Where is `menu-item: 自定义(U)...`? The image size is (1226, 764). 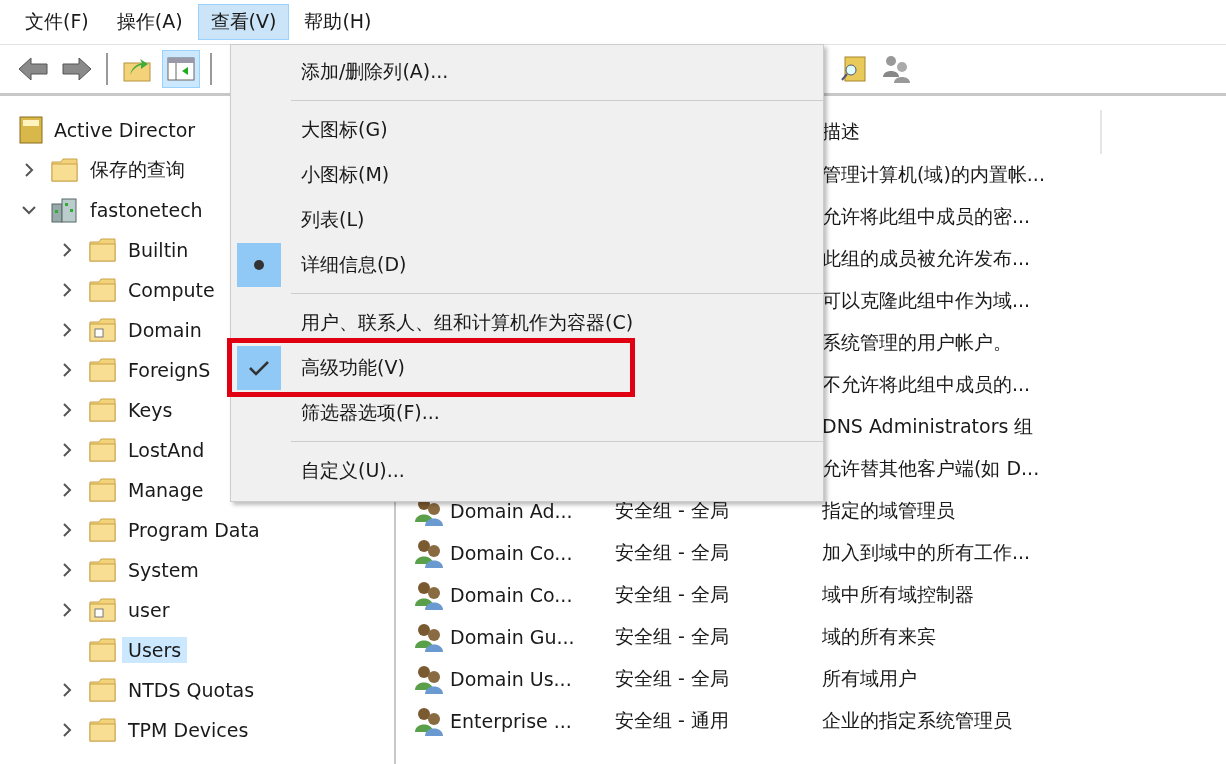 menu-item: 自定义(U)... is located at coordinates (353, 470).